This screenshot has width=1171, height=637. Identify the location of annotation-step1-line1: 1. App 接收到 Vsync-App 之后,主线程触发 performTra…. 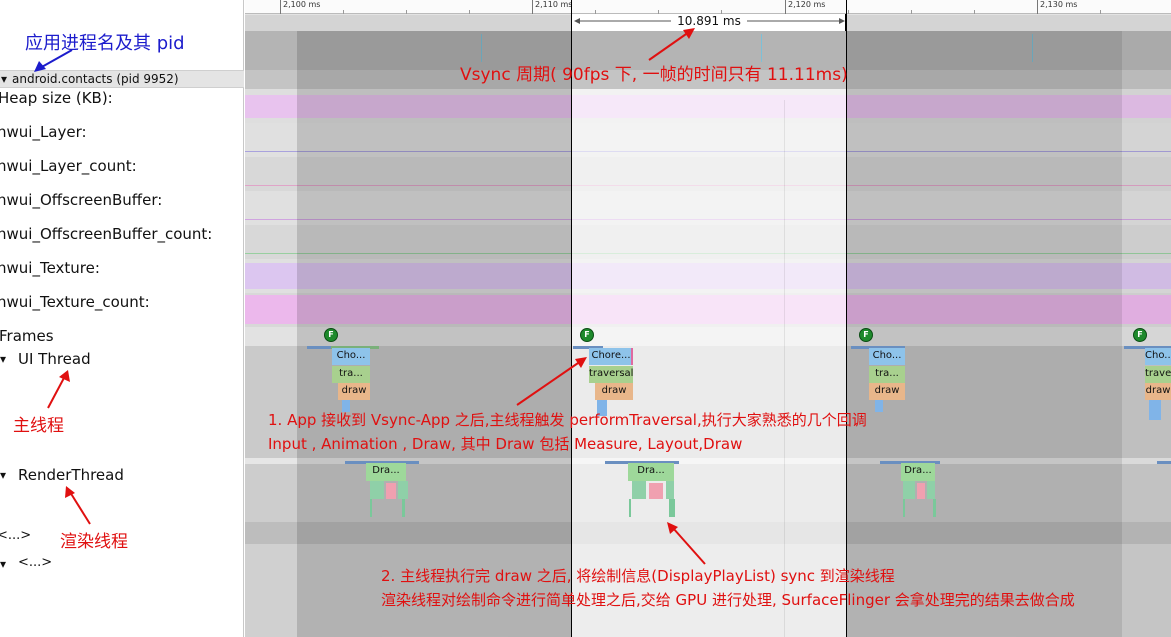
(567, 420).